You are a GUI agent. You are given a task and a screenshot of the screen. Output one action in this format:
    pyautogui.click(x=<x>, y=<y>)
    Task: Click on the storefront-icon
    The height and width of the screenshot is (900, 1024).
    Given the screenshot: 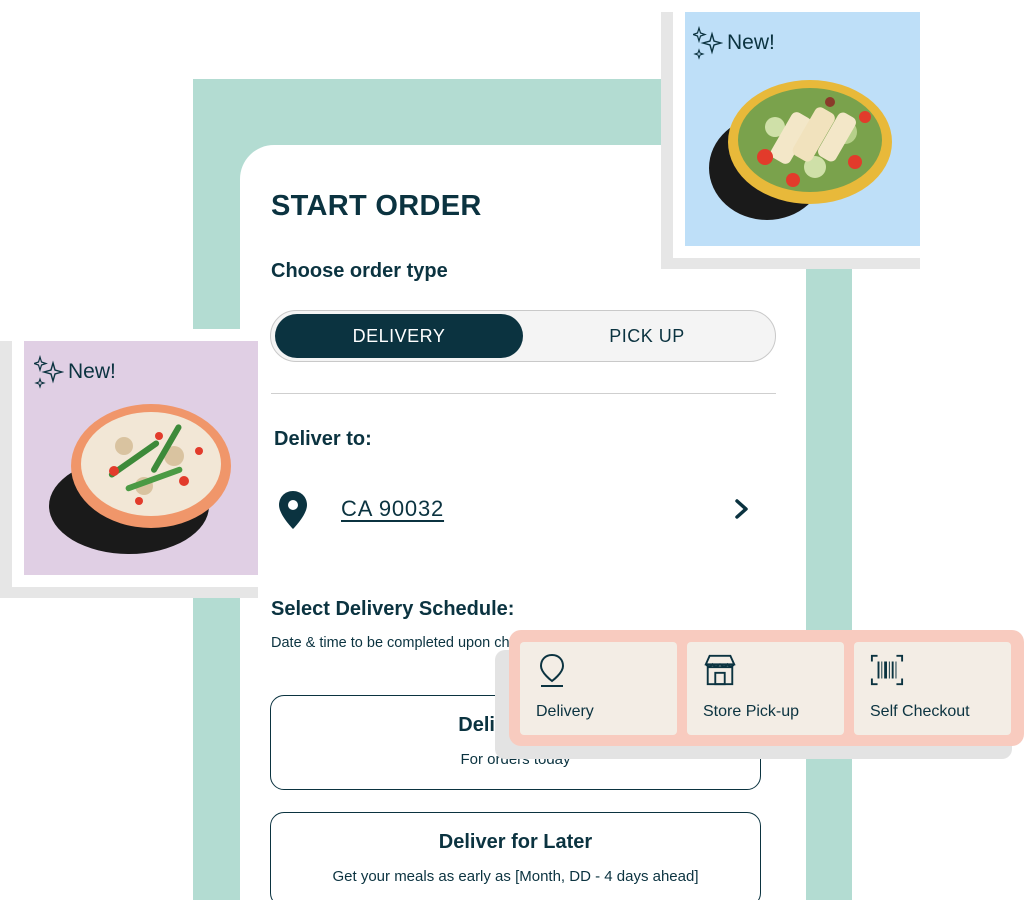 What is the action you would take?
    pyautogui.click(x=720, y=670)
    